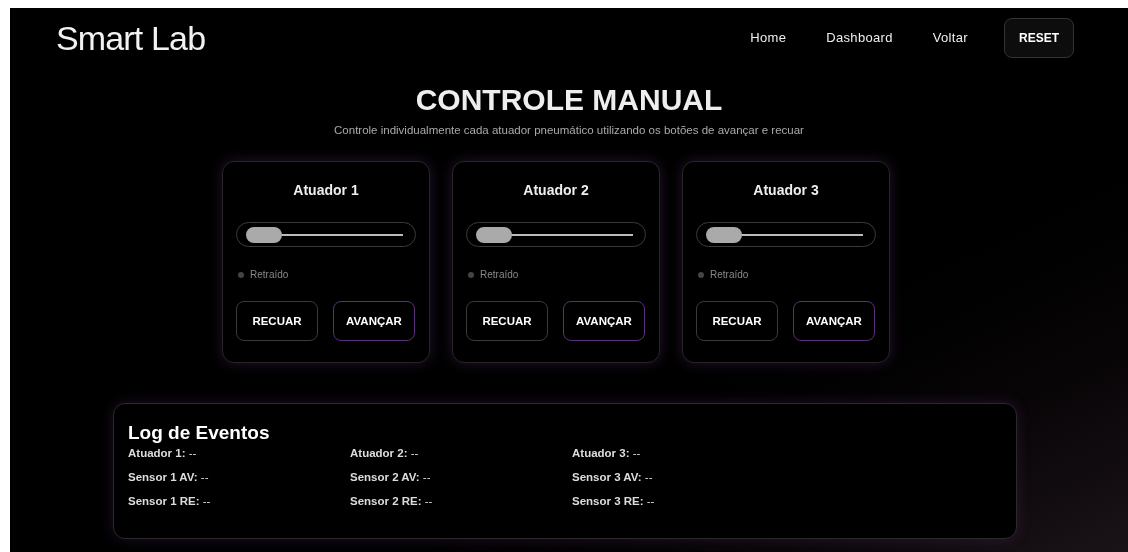 Image resolution: width=1128 pixels, height=552 pixels. Describe the element at coordinates (786, 191) in the screenshot. I see `actuator-title: Atuador 3` at that location.